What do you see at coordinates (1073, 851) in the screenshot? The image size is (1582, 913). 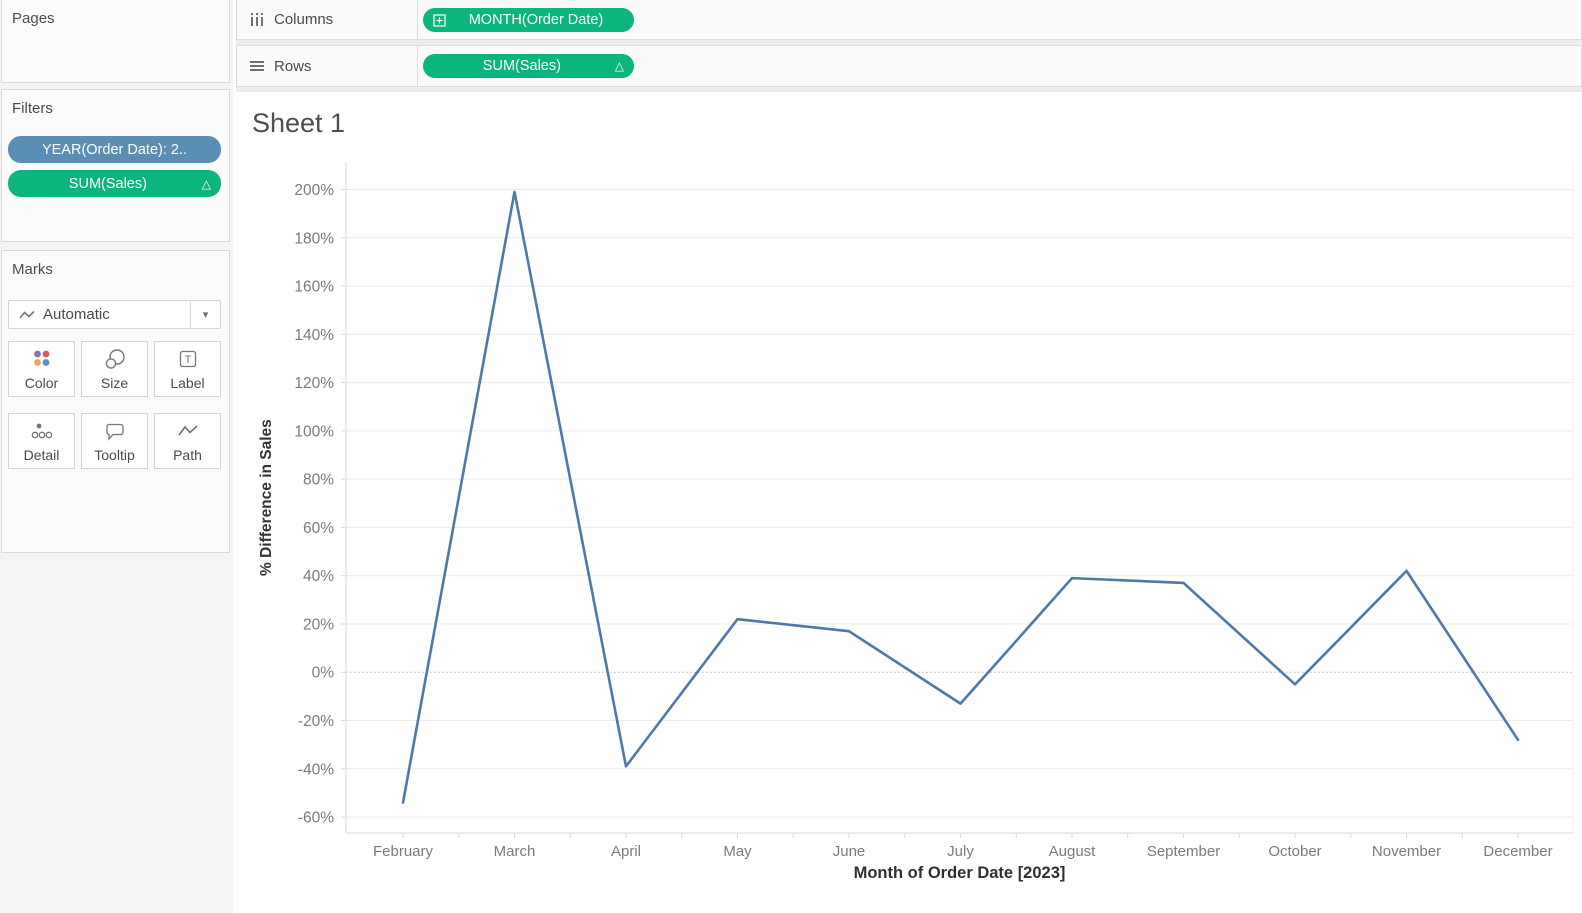 I see `x-tick-label: August` at bounding box center [1073, 851].